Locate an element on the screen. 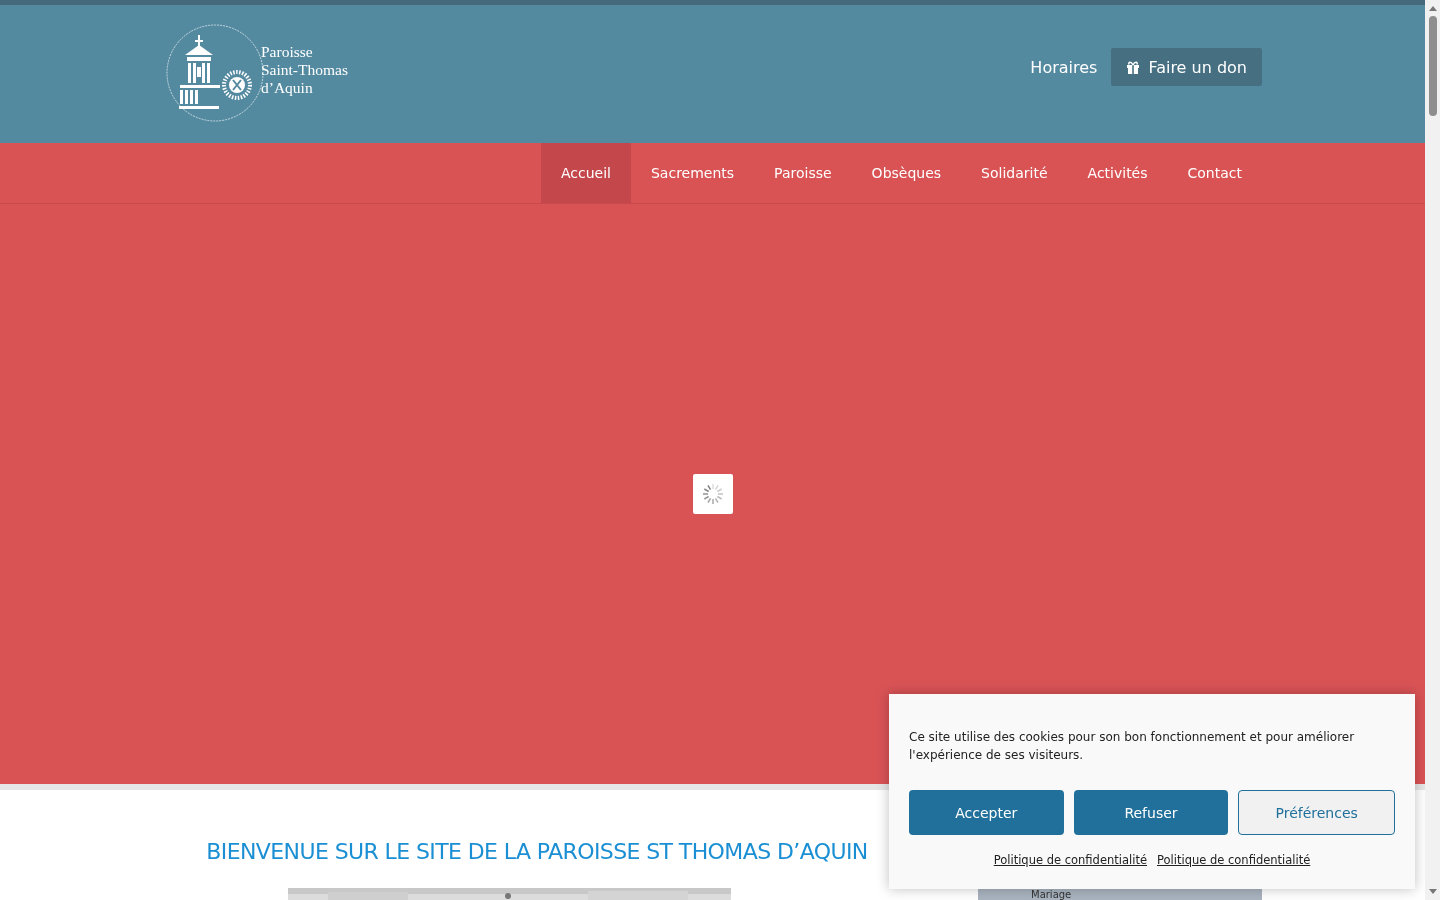 This screenshot has height=900, width=1440. scroll-down-icon is located at coordinates (1432, 891).